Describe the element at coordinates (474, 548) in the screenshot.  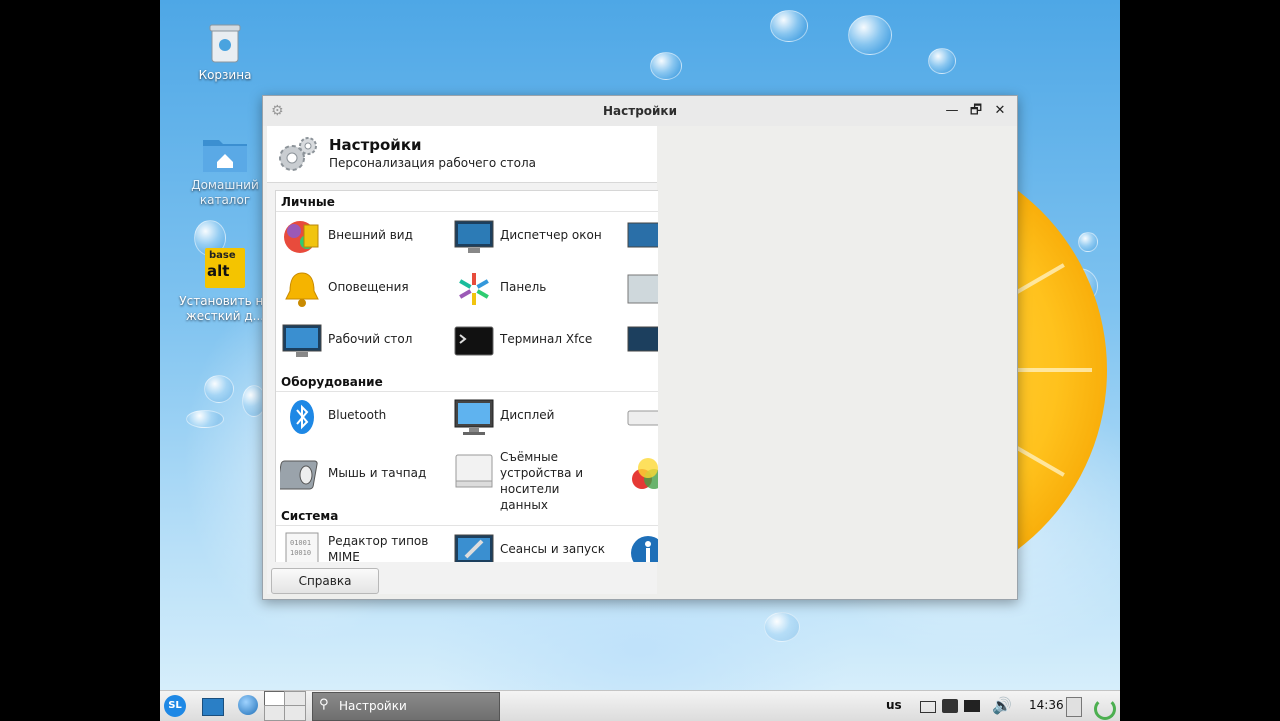
I see `sessions-icon` at that location.